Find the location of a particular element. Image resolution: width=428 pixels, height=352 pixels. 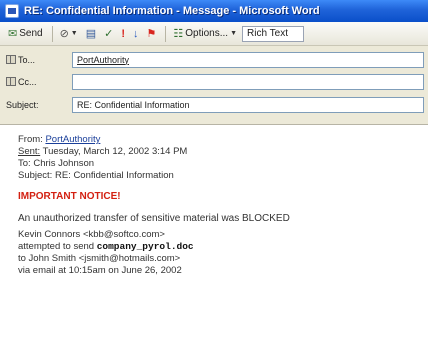

high-importance-button: ! is located at coordinates (123, 34).